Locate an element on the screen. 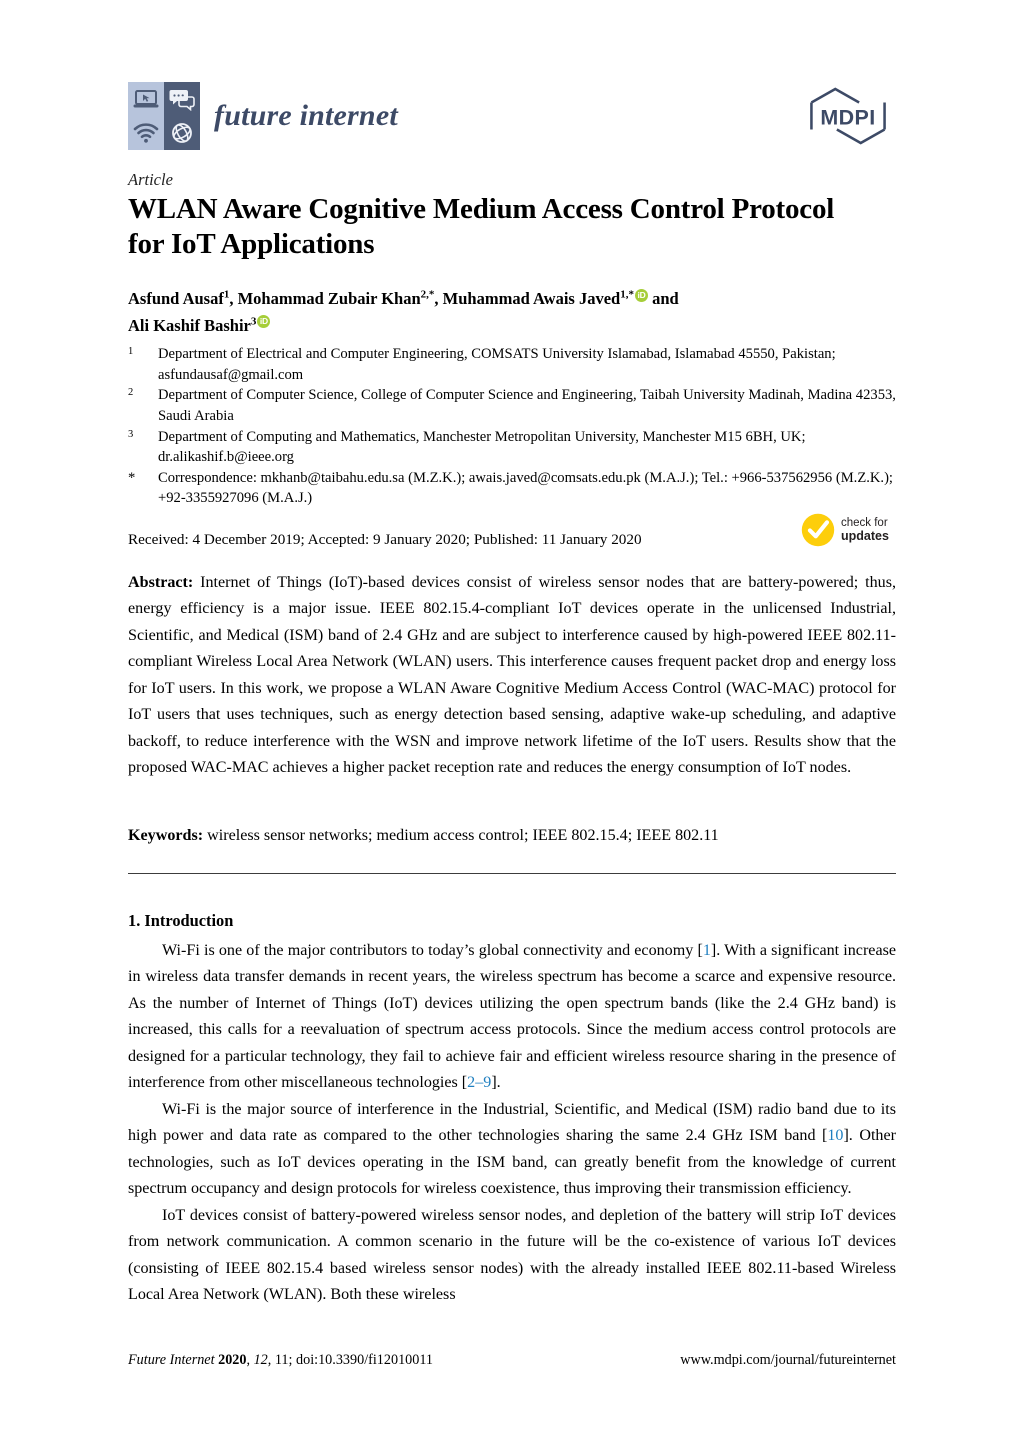 This screenshot has height=1442, width=1020. affiliation-marker: 2 is located at coordinates (131, 393).